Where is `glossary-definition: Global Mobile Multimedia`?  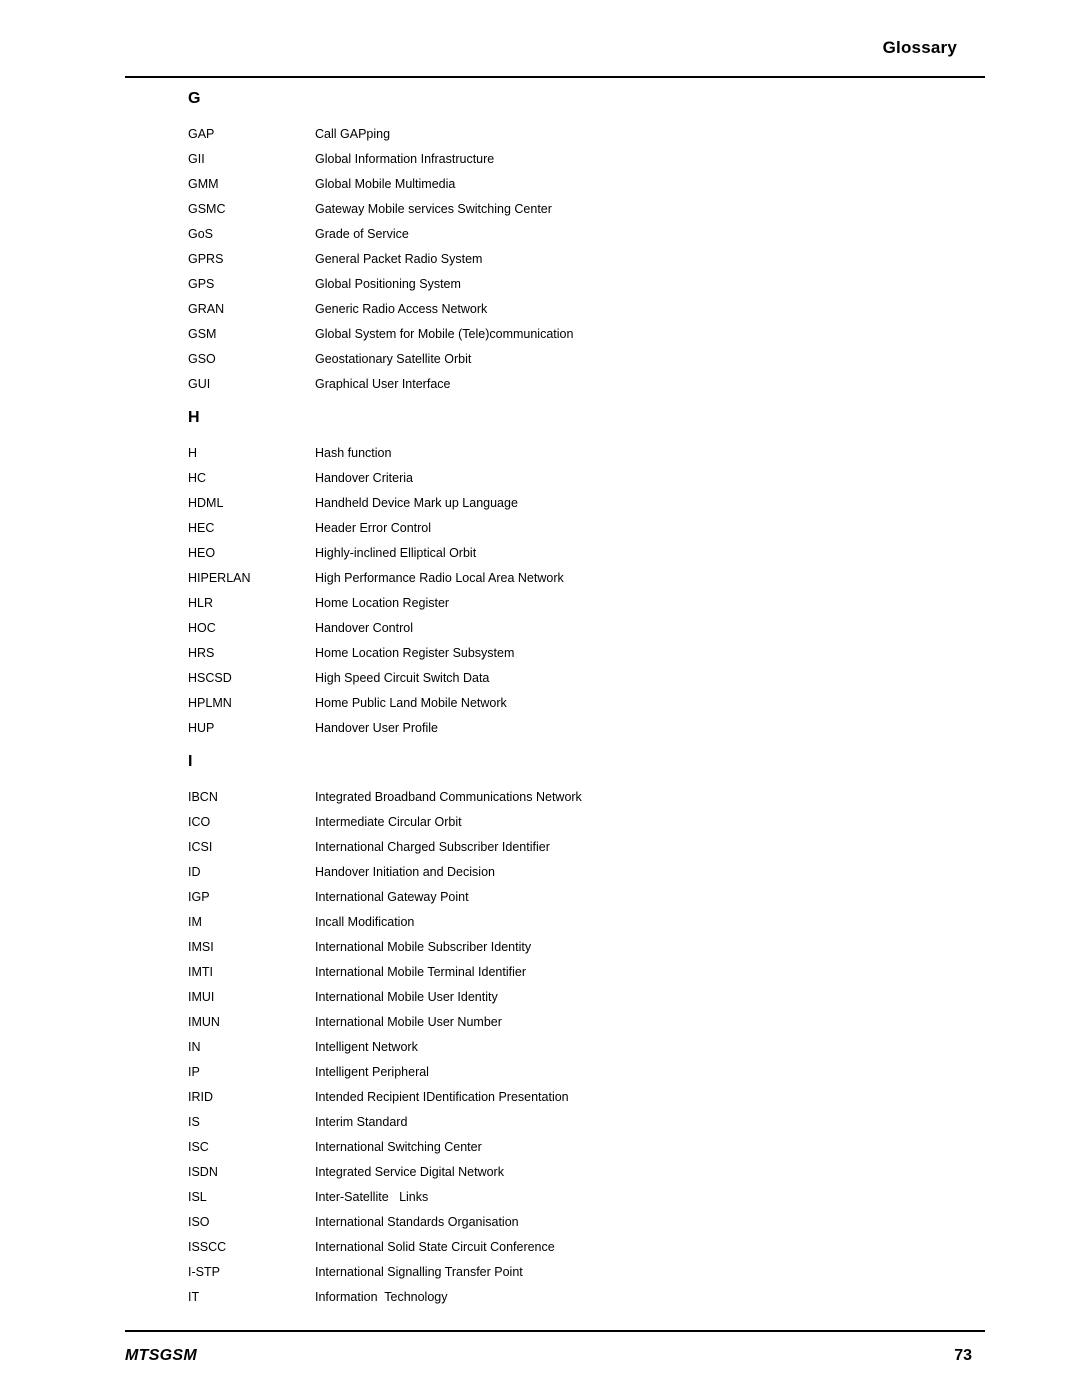
glossary-definition: Global Mobile Multimedia is located at coordinates (385, 184).